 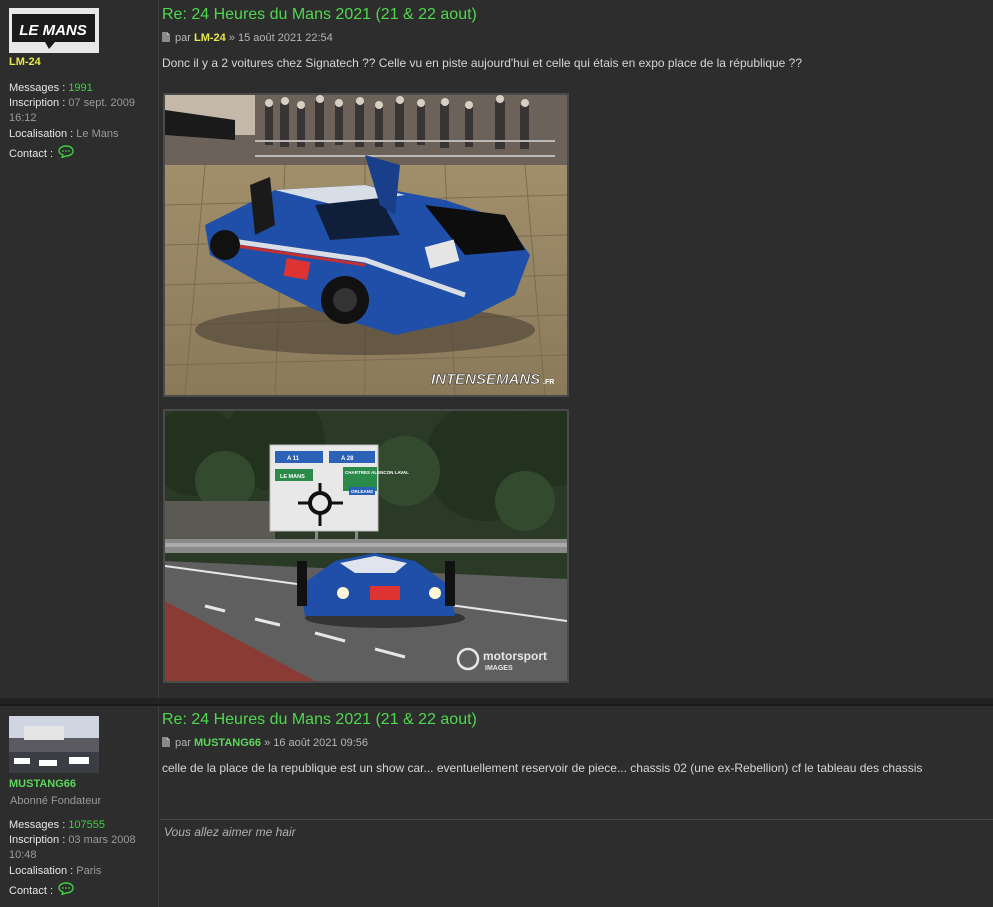 What do you see at coordinates (499, 668) in the screenshot?
I see `image-watermark-sub: IMAGES` at bounding box center [499, 668].